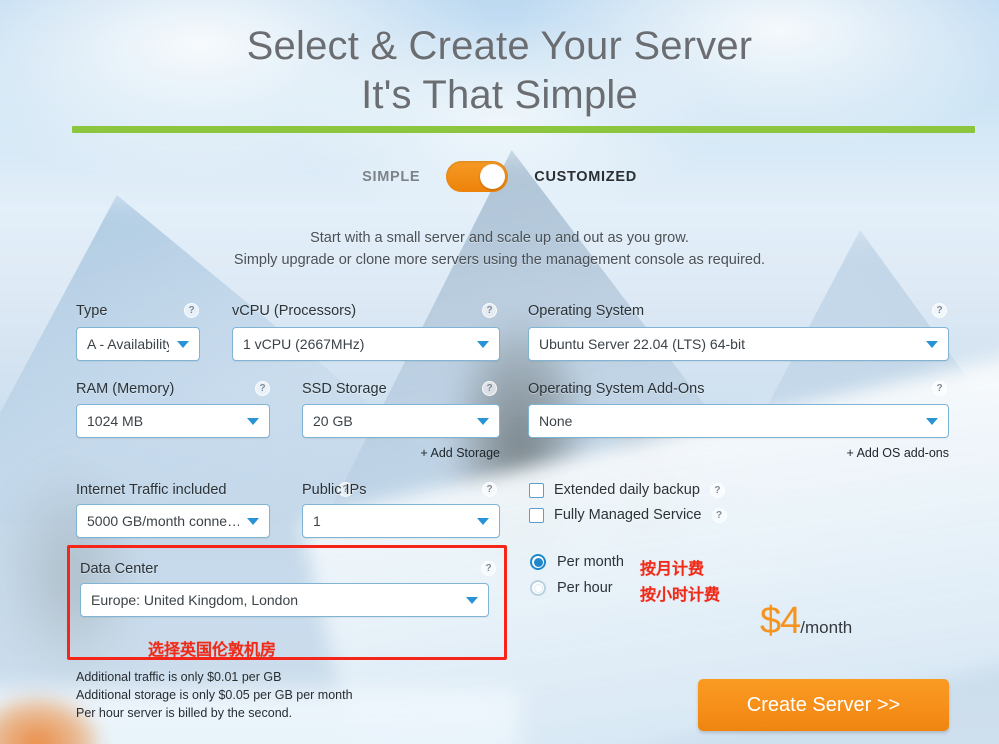  I want to click on label-public-ips: Public IPs, so click(334, 490).